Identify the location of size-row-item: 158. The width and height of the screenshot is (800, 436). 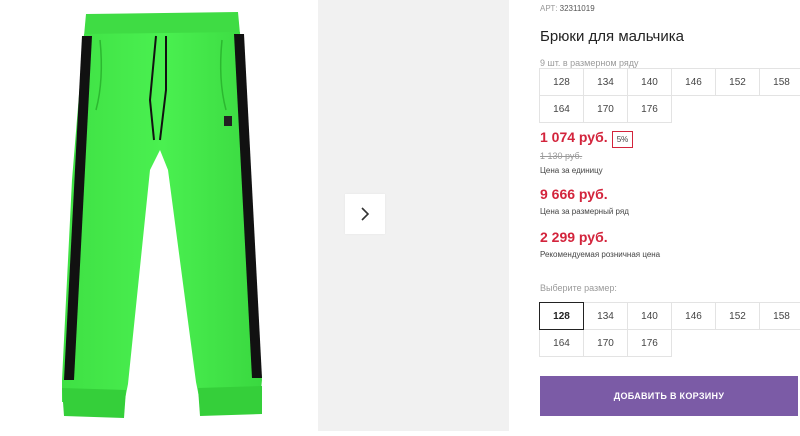
(779, 82).